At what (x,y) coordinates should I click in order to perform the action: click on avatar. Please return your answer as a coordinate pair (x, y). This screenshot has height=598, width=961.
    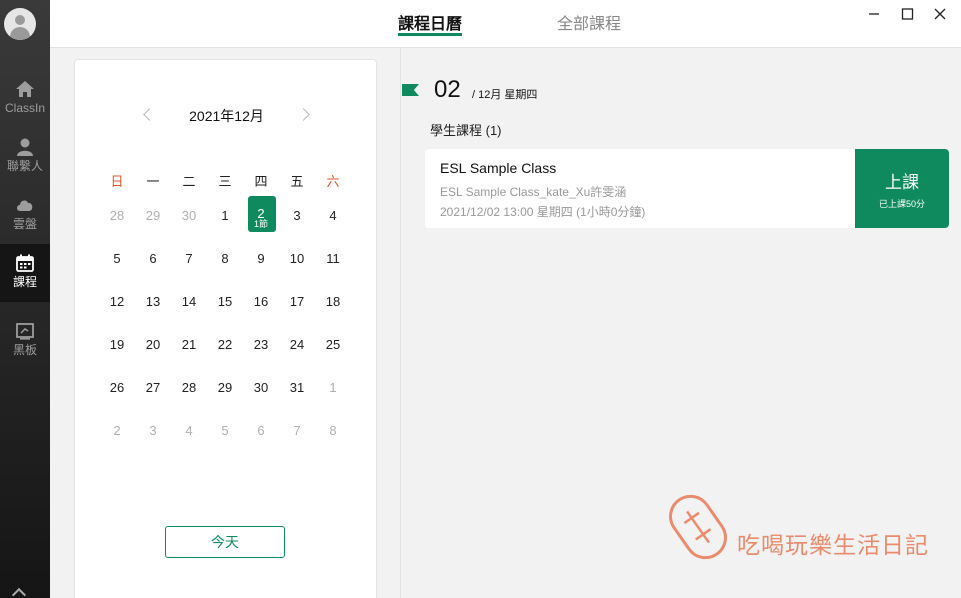
    Looking at the image, I should click on (20, 24).